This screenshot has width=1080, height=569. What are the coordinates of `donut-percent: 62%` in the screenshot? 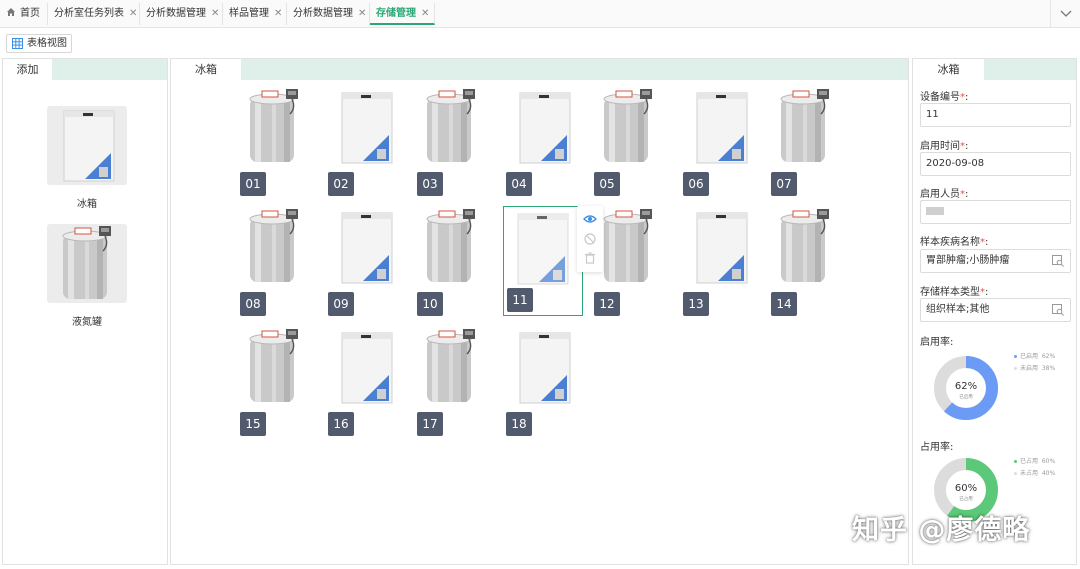 It's located at (966, 386).